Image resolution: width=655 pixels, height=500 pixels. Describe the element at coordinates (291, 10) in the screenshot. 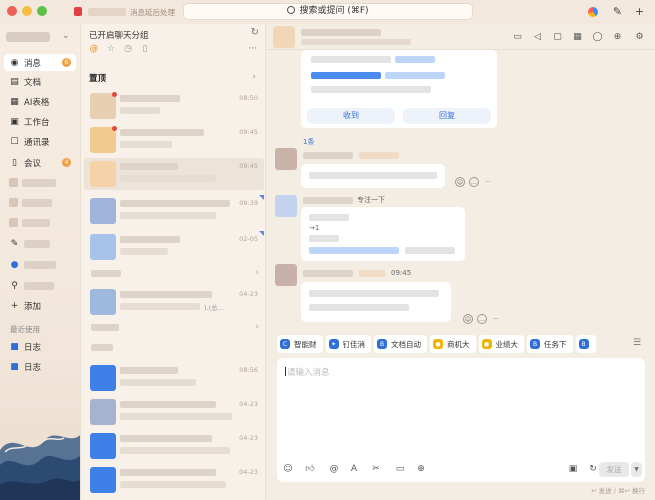

I see `search-icon` at that location.